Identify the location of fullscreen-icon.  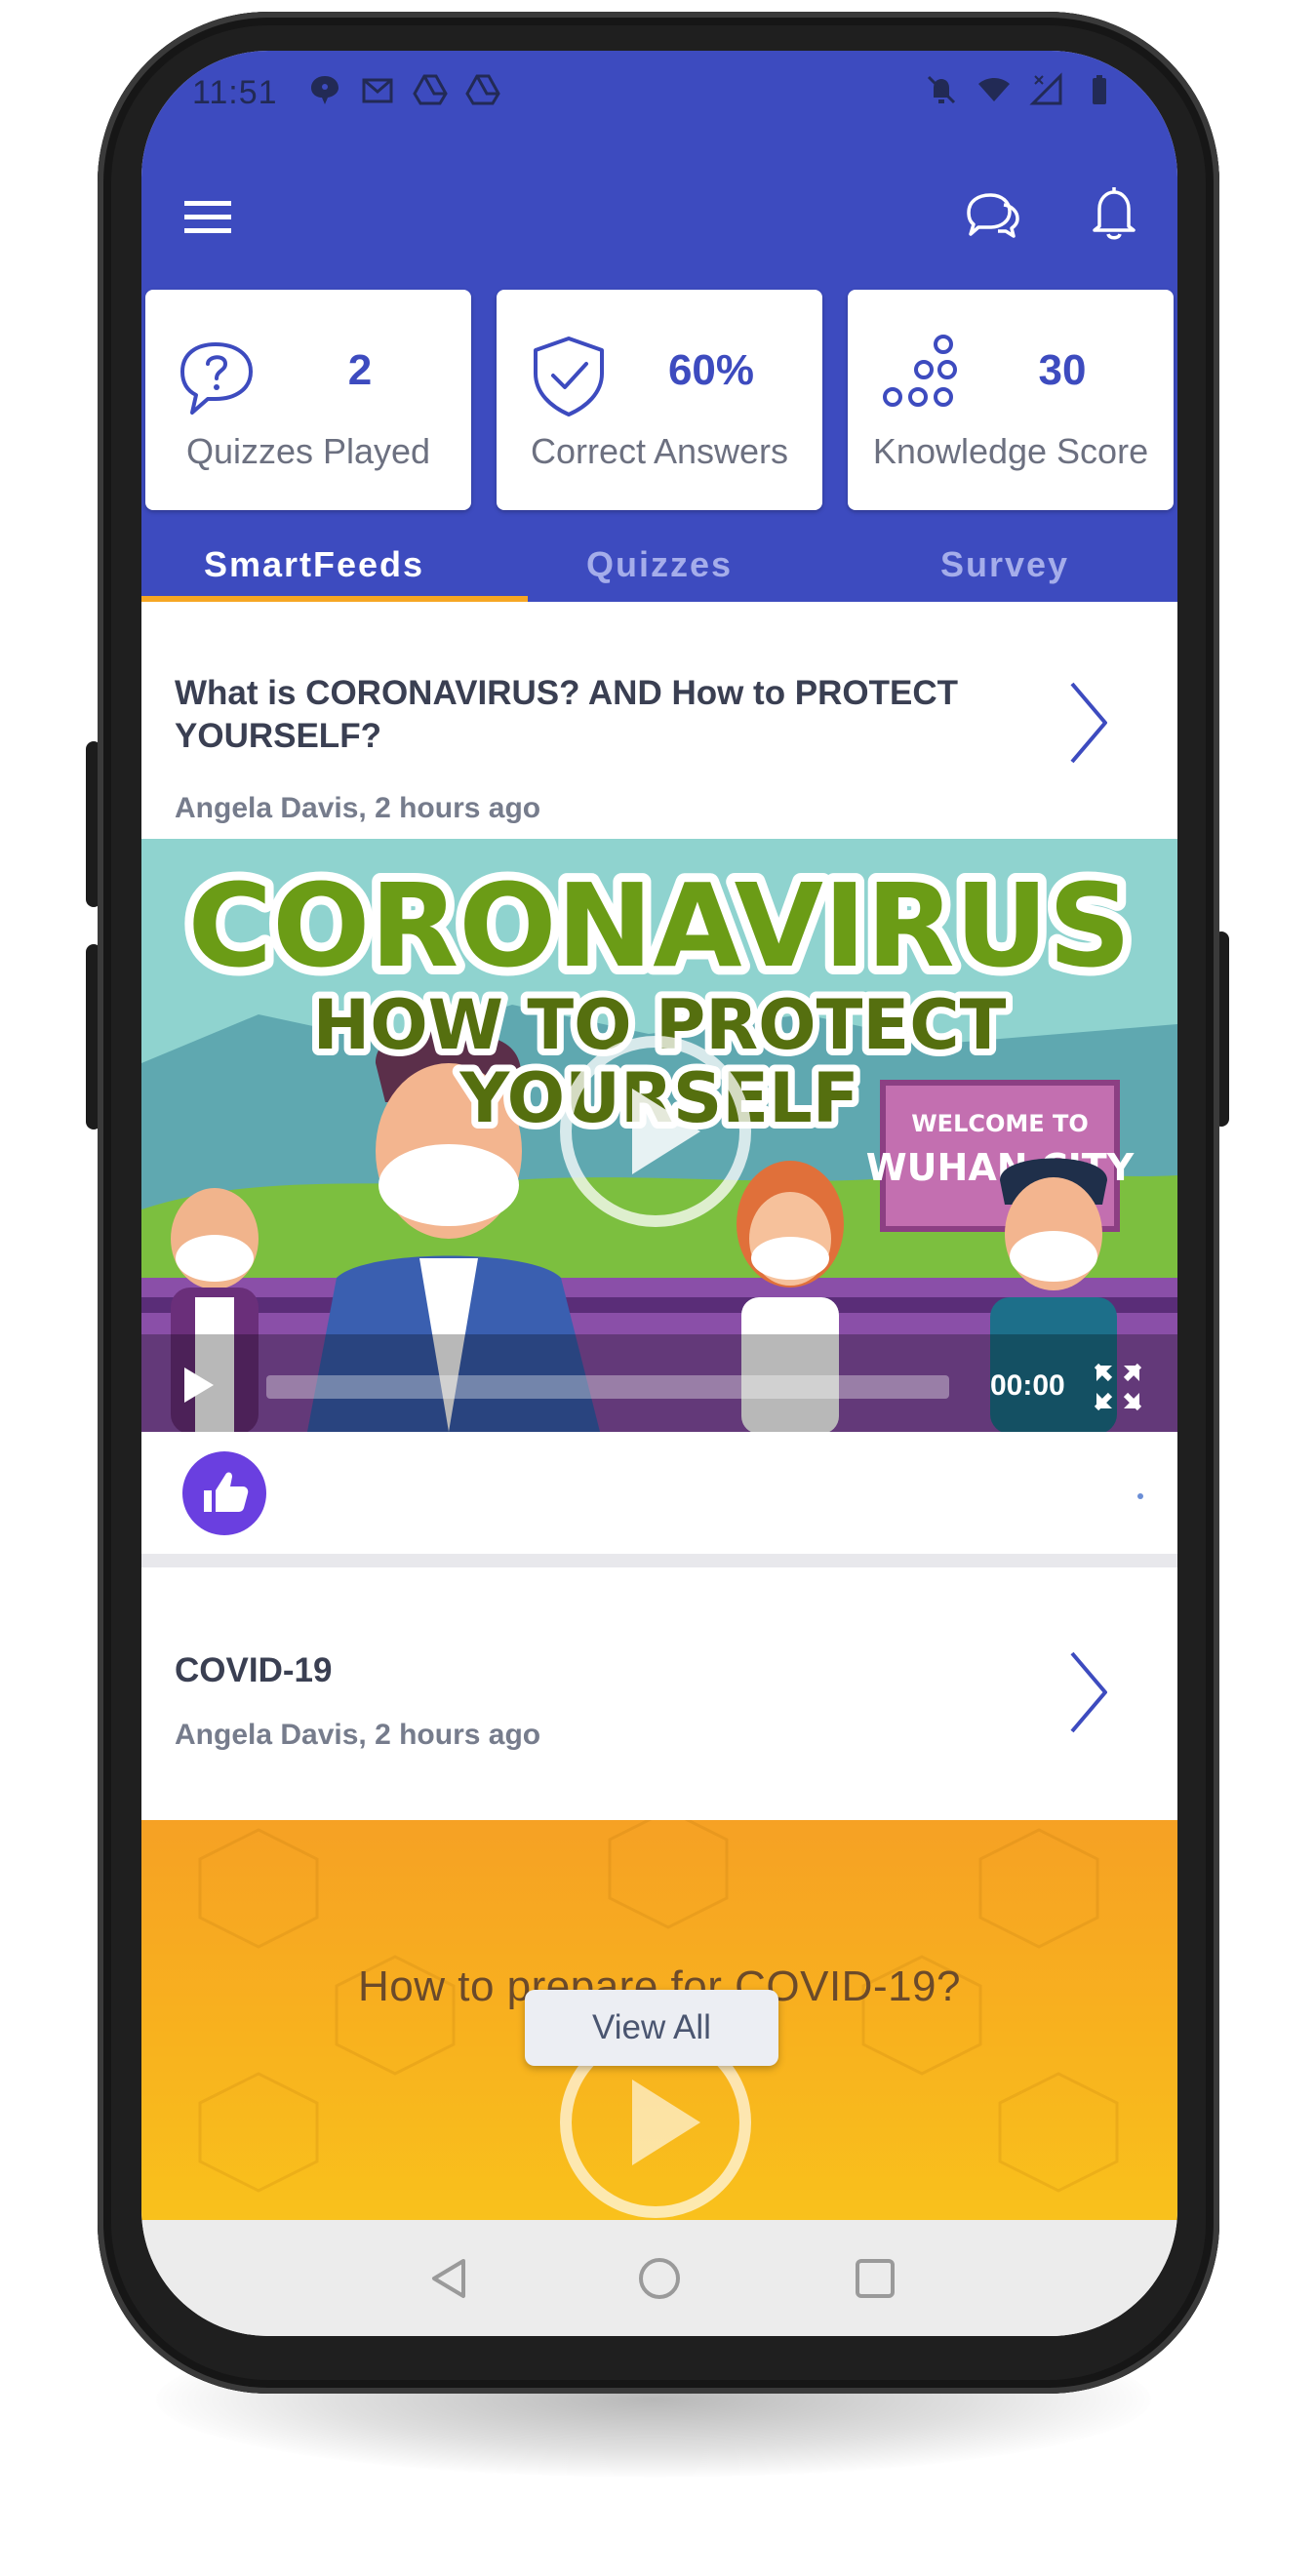
(1118, 1387).